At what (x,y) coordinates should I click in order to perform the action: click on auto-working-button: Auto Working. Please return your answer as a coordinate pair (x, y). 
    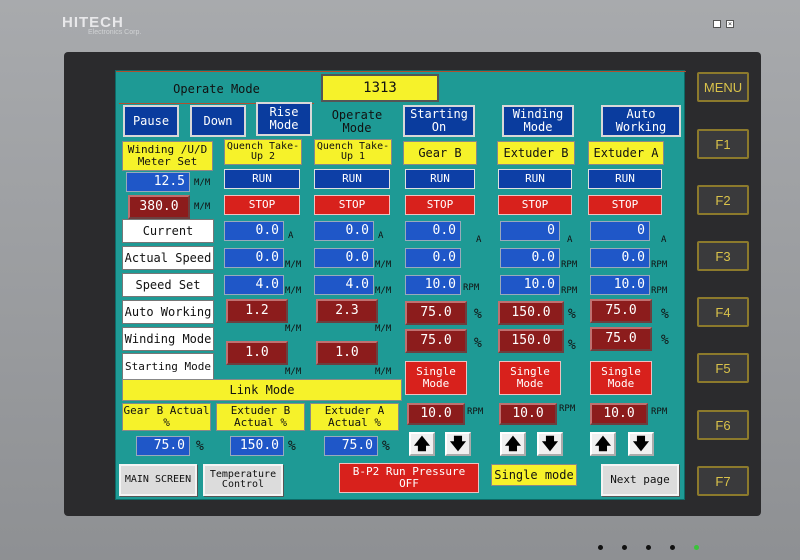
    Looking at the image, I should click on (641, 121).